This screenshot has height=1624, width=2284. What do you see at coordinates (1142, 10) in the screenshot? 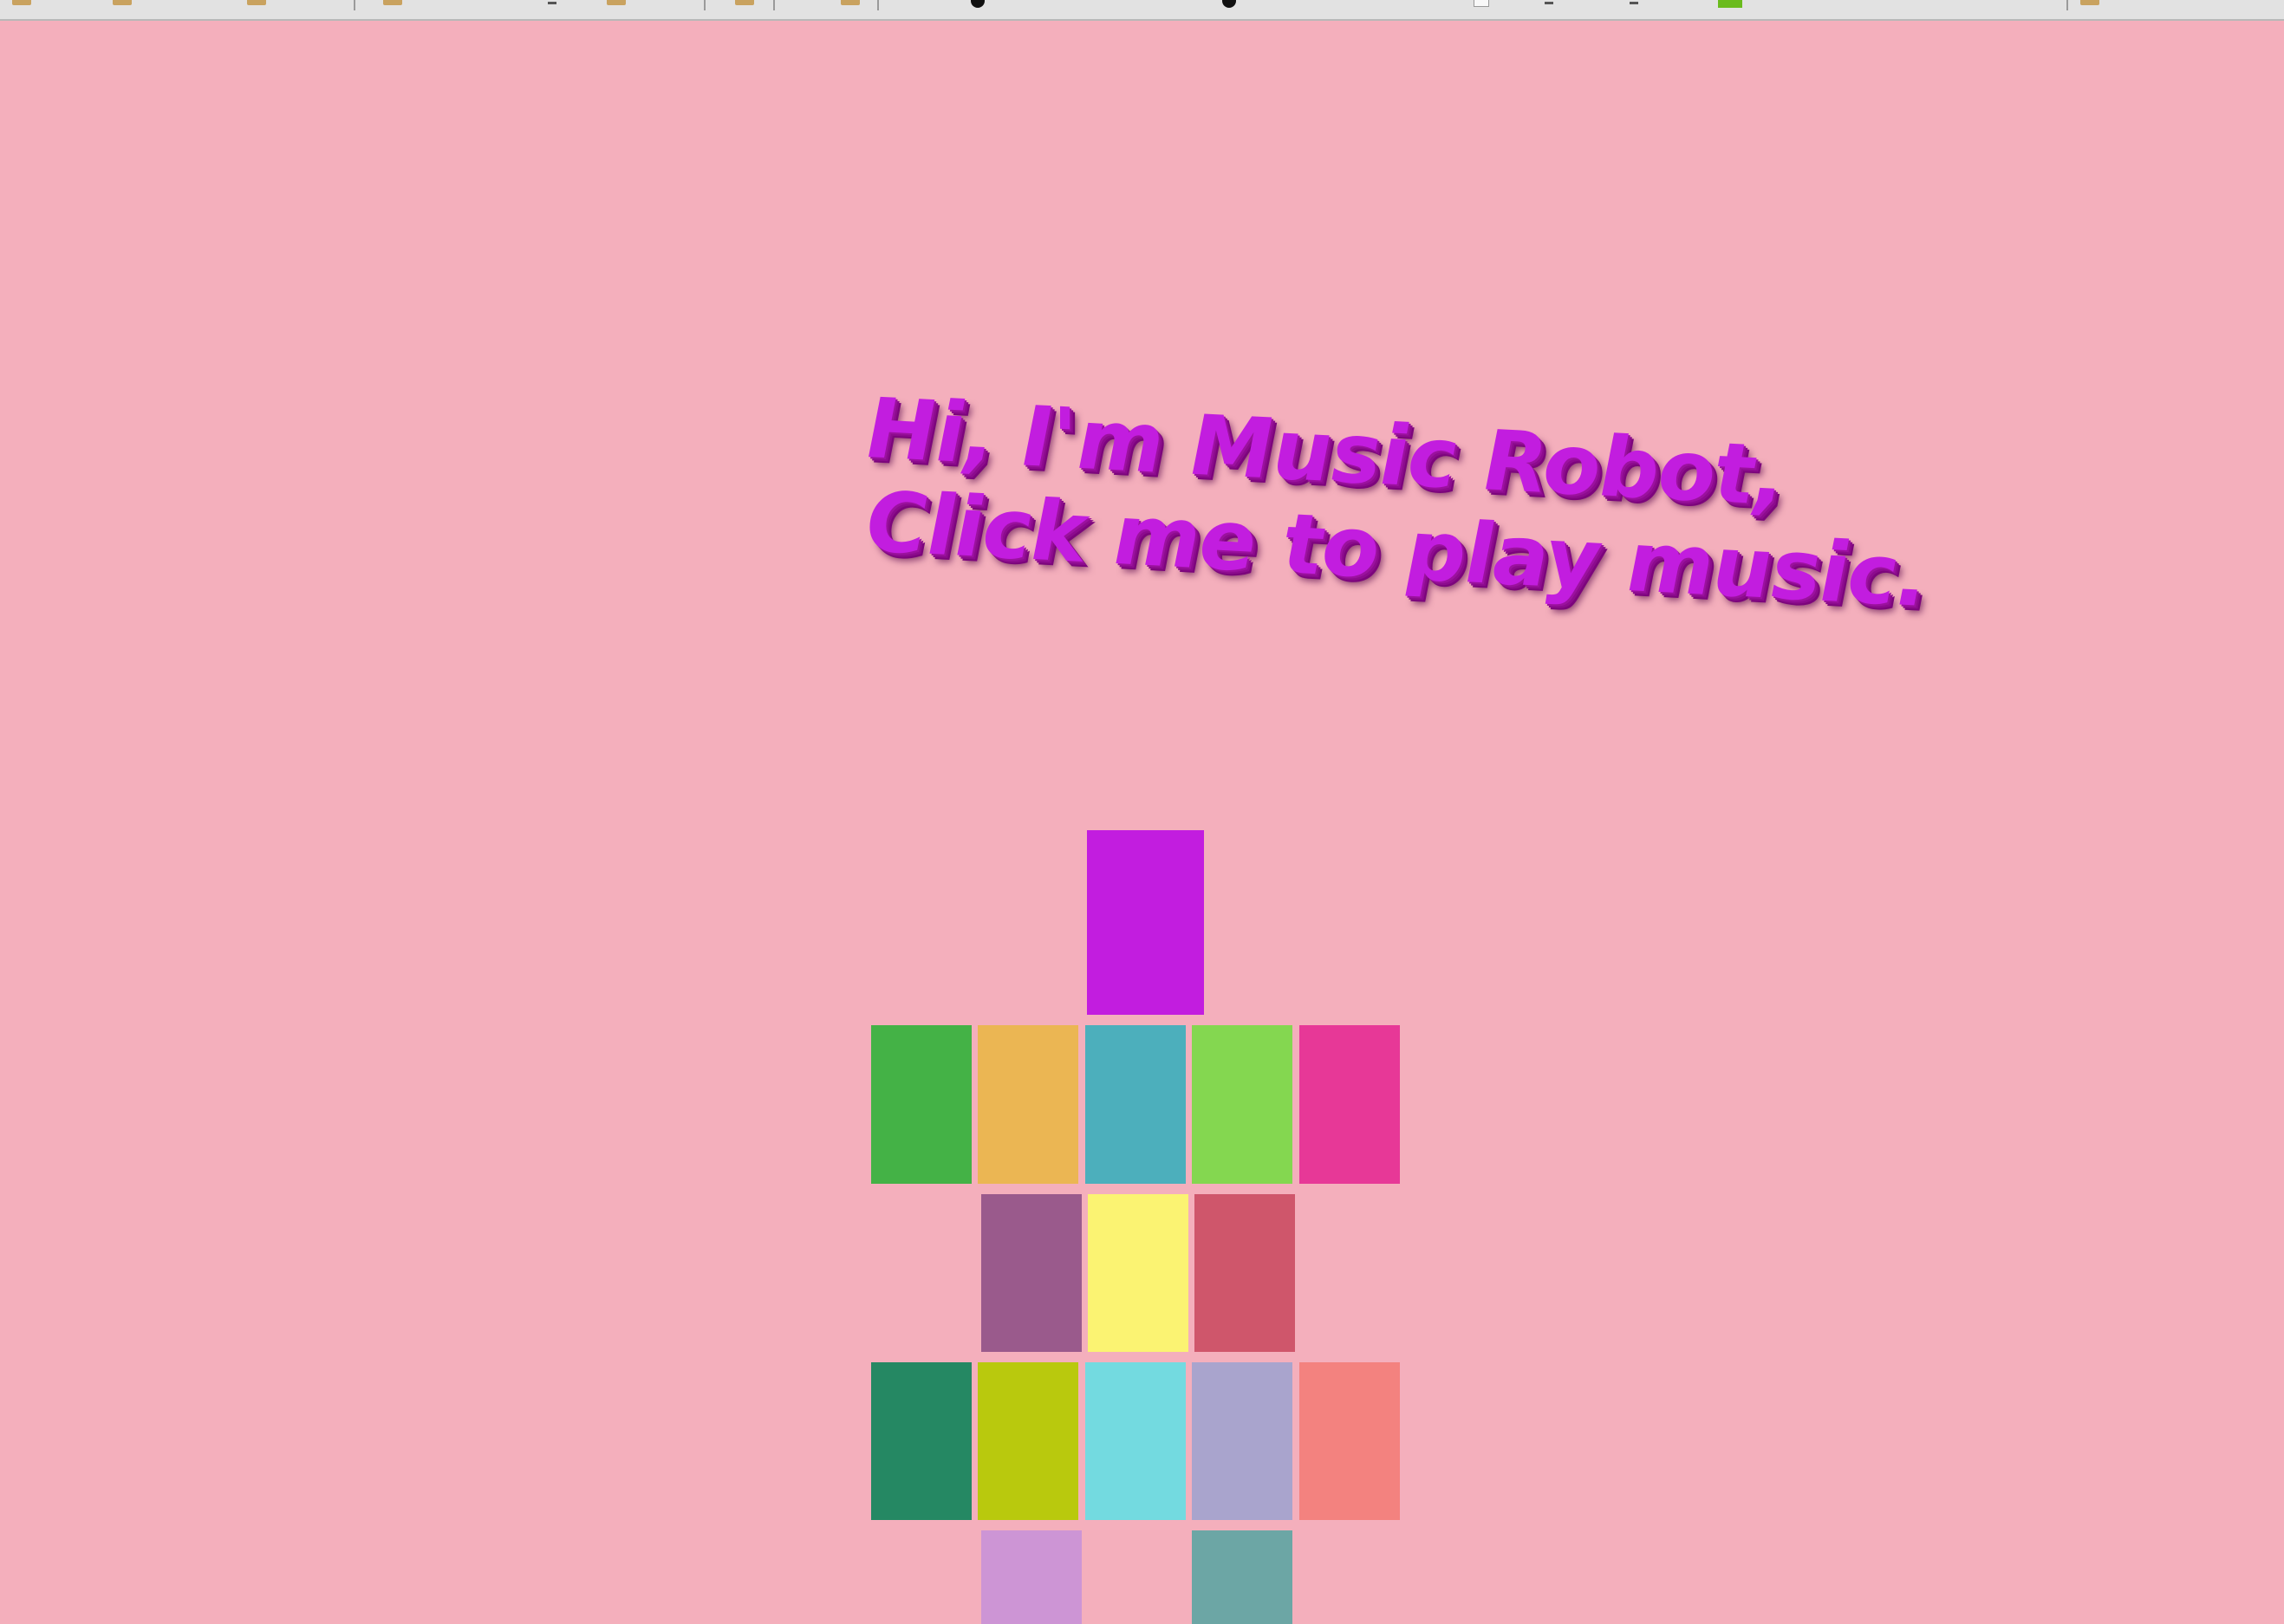
I see `bookmarks-toolbar` at bounding box center [1142, 10].